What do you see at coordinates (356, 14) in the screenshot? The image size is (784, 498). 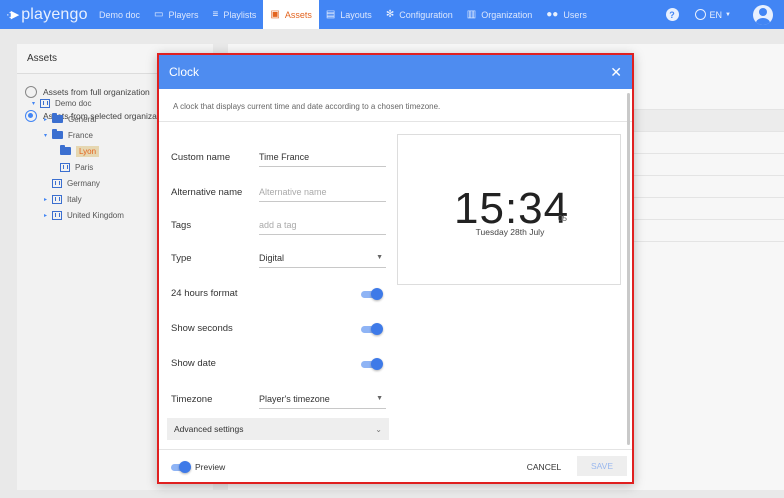 I see `nav-layouts-label: Layouts` at bounding box center [356, 14].